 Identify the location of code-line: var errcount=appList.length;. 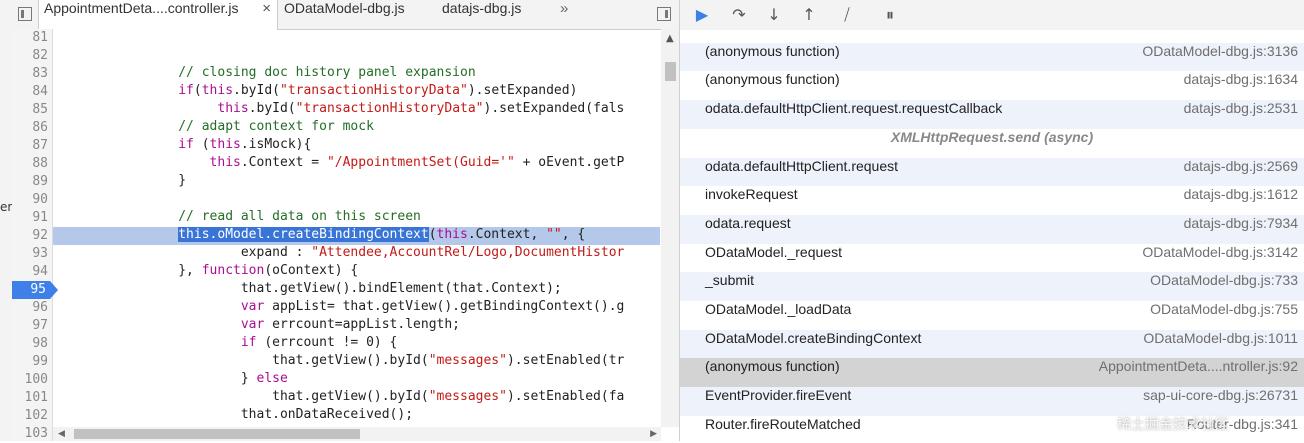
(350, 324).